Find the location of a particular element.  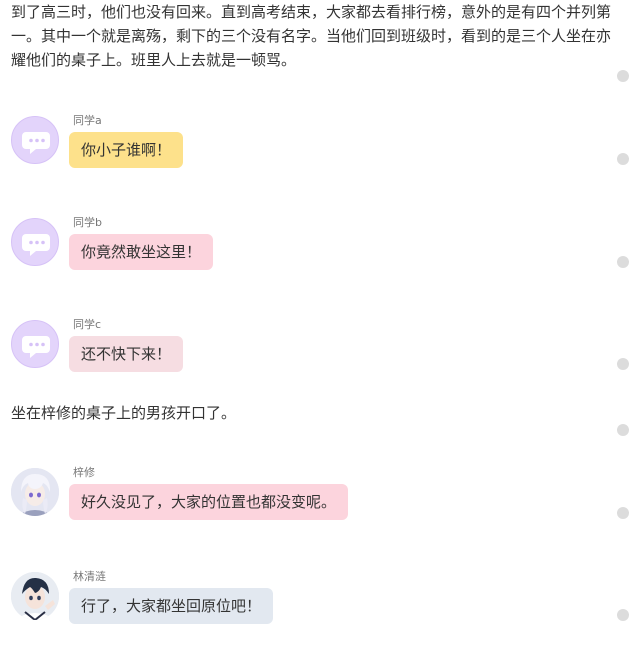

chat-message: 同学c 还不快下来！ is located at coordinates (291, 353).